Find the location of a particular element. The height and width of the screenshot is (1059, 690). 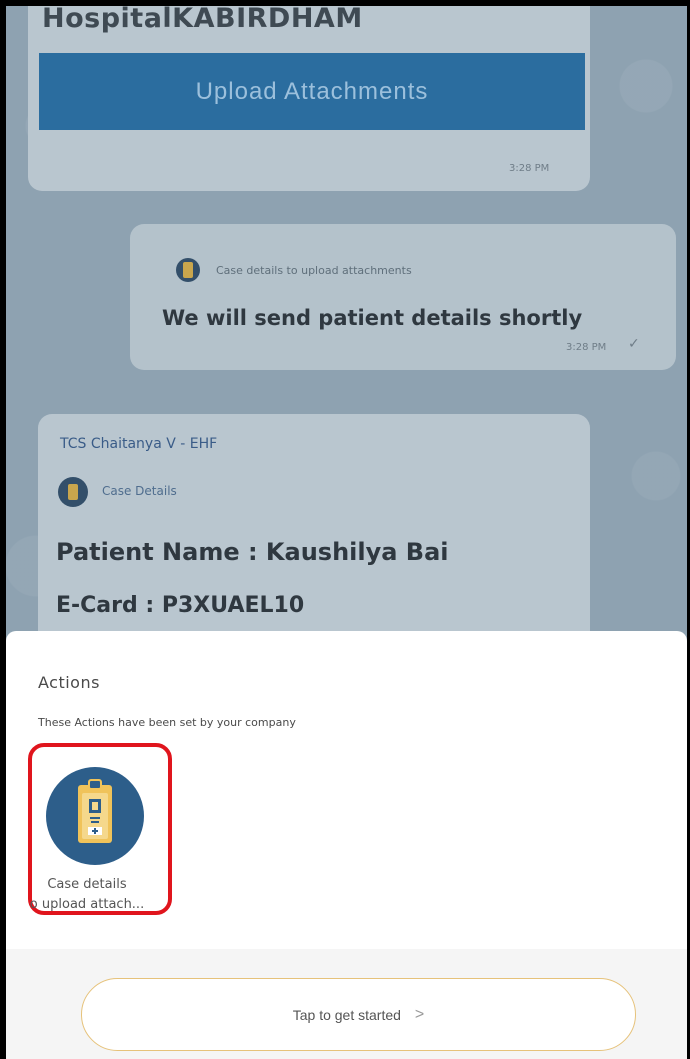

message-text: We will send patient details shortly is located at coordinates (372, 318).